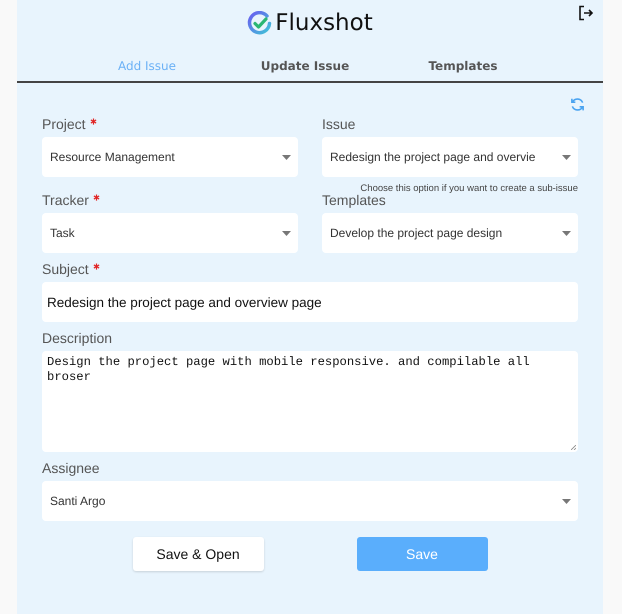 The width and height of the screenshot is (622, 614). Describe the element at coordinates (463, 65) in the screenshot. I see `tab: Templates` at that location.